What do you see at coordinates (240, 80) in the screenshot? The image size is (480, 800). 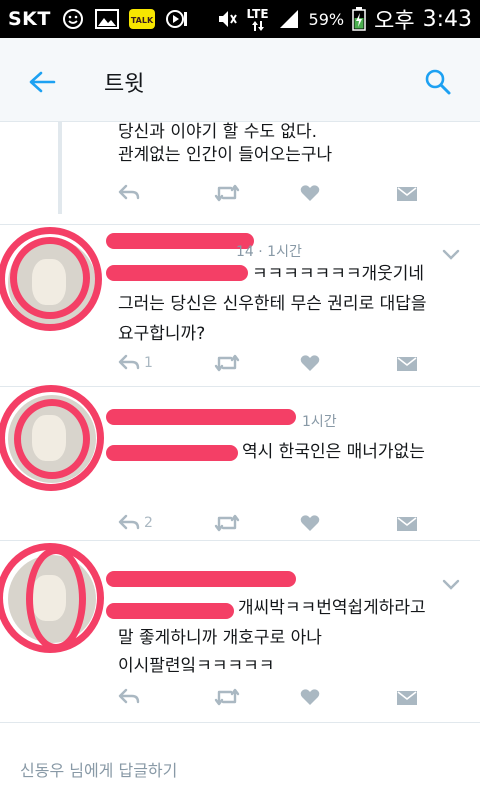 I see `app-header: 트윗` at bounding box center [240, 80].